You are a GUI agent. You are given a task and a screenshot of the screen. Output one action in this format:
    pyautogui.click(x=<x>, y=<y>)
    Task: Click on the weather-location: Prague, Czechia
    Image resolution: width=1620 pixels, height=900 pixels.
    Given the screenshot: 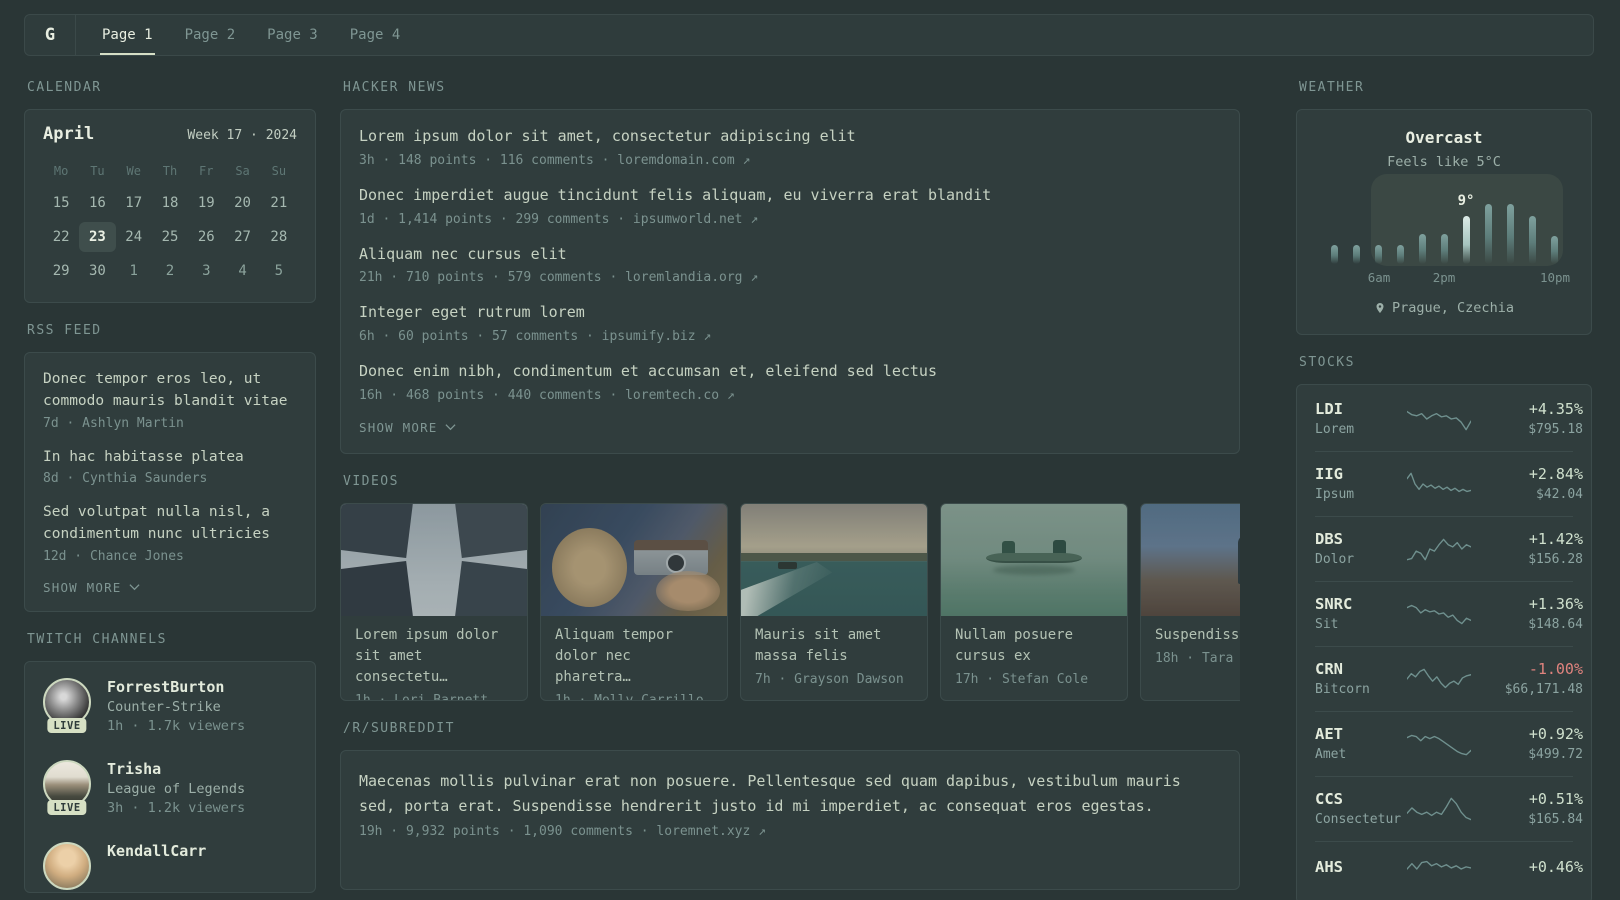 What is the action you would take?
    pyautogui.click(x=1444, y=308)
    